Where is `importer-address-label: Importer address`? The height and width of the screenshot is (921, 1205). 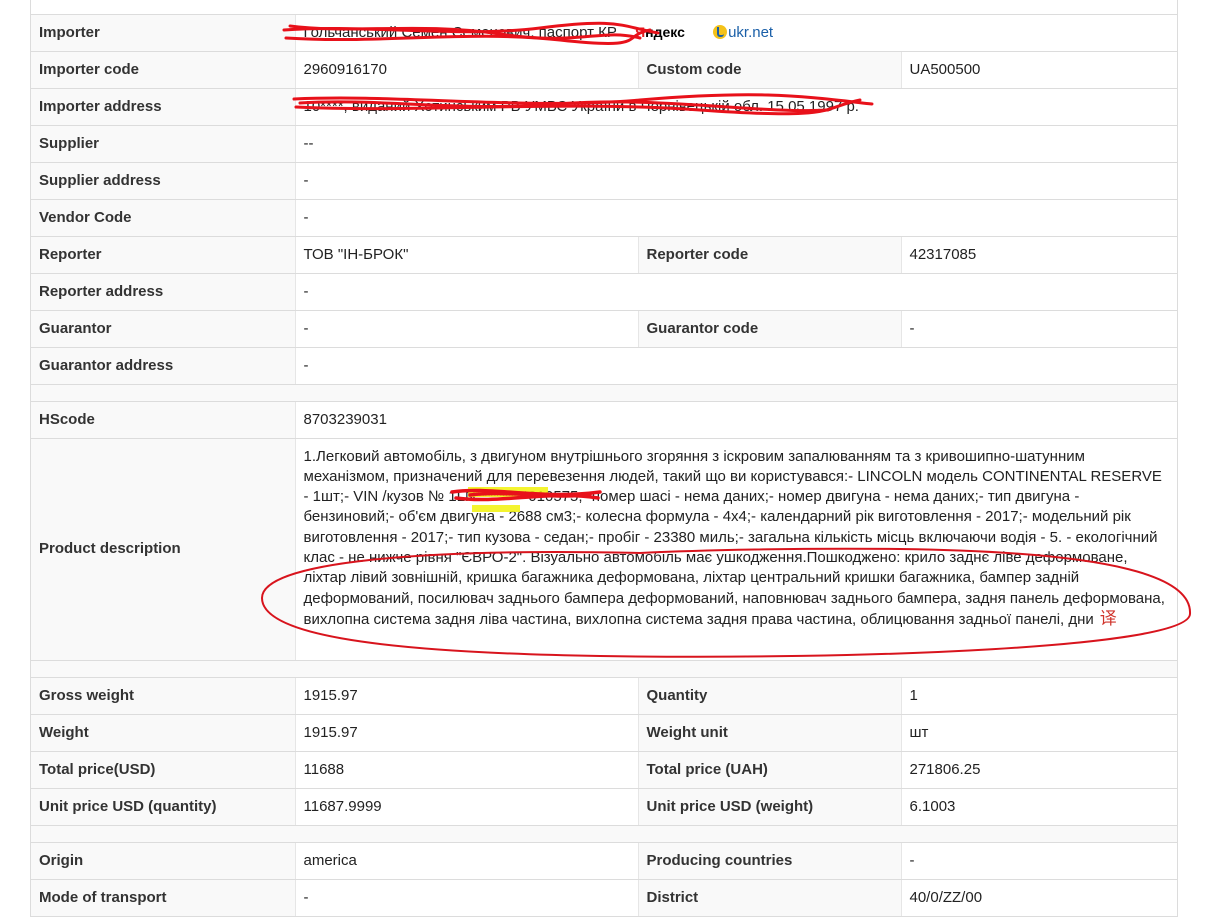
importer-address-label: Importer address is located at coordinates (163, 107).